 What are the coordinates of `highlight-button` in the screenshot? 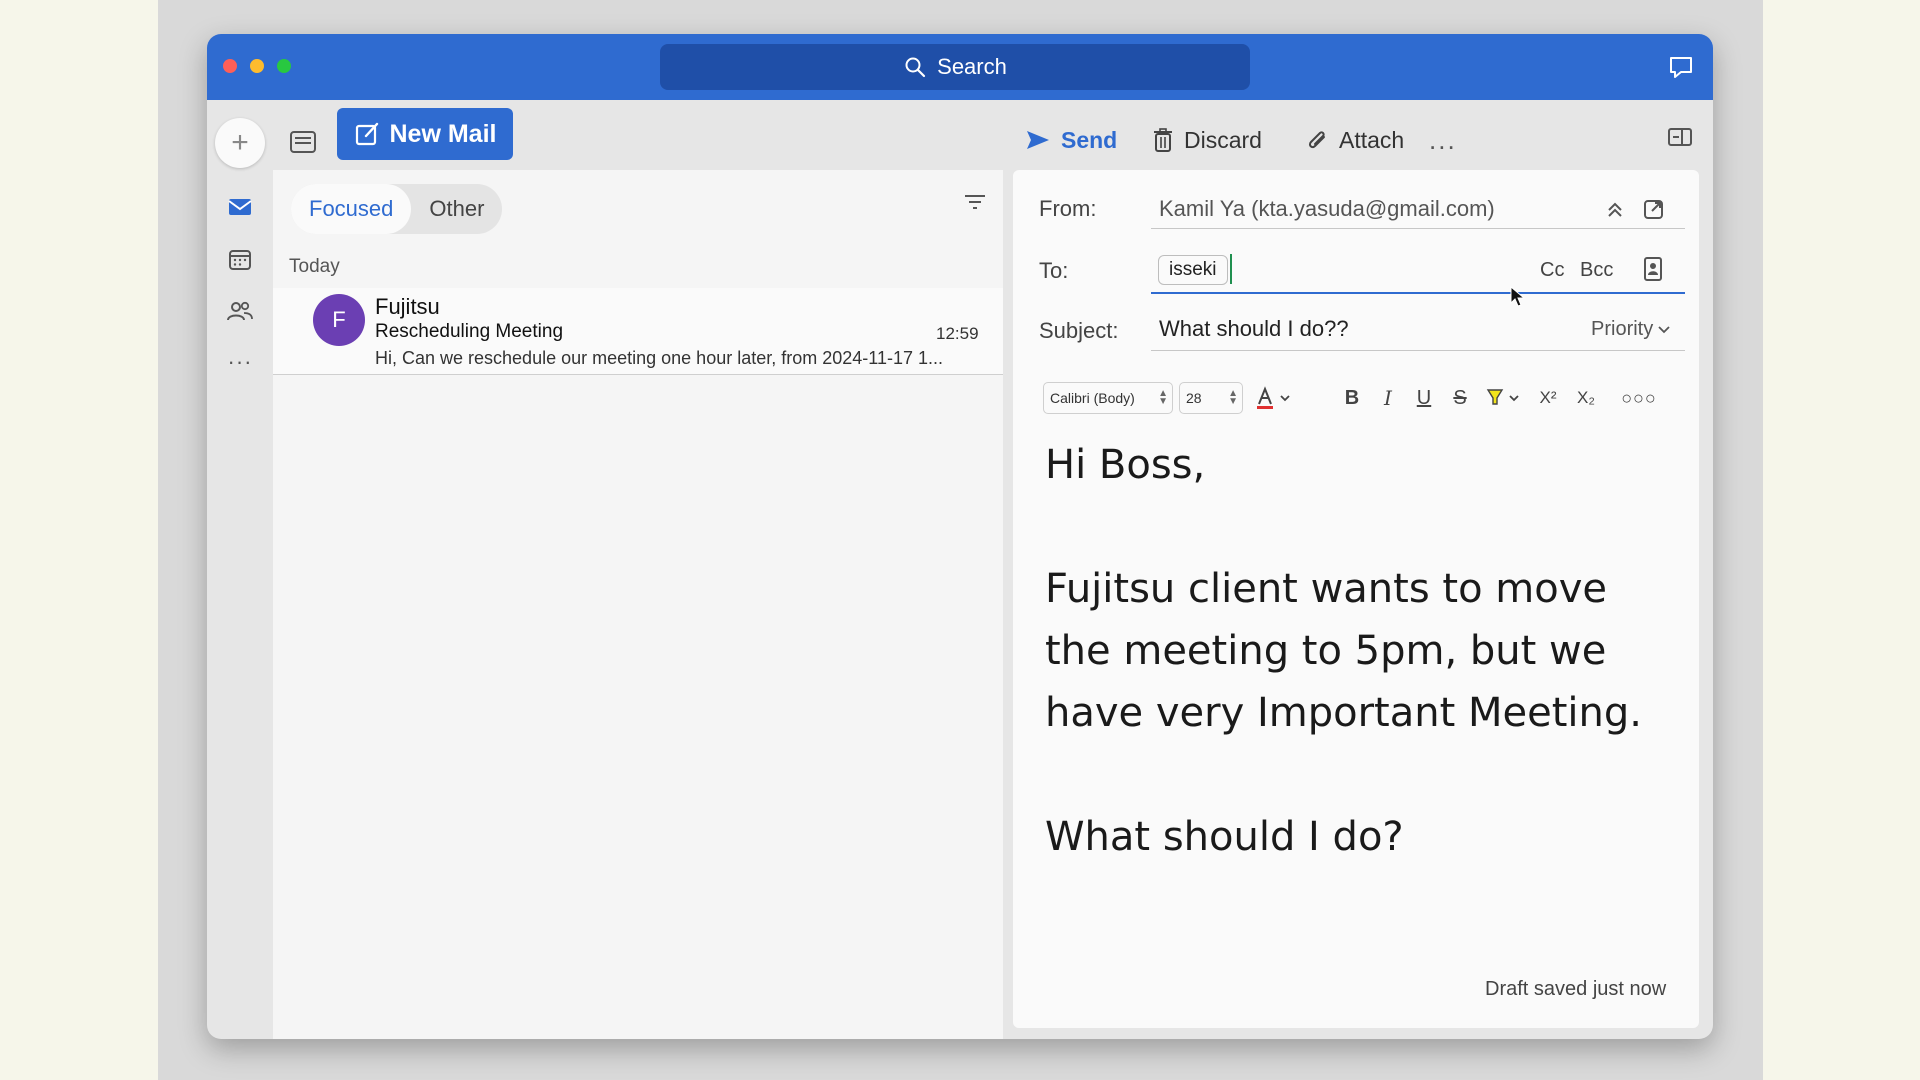 It's located at (1503, 398).